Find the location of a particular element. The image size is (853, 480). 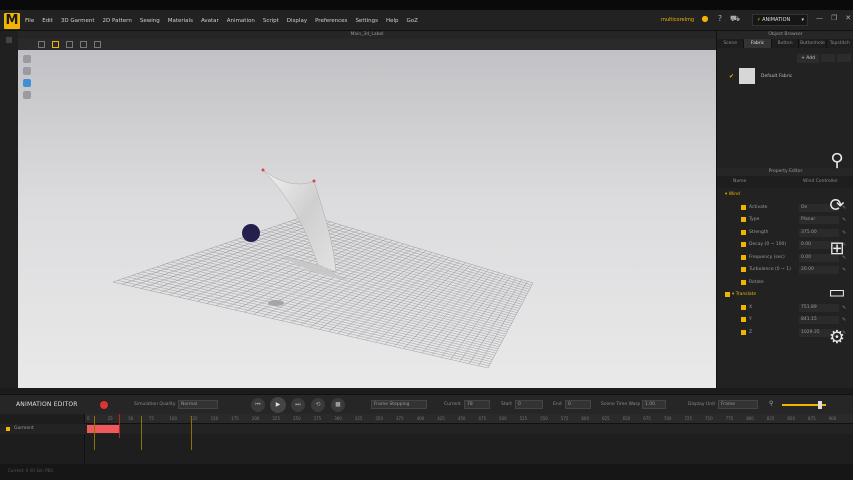

stop-button: ■ is located at coordinates (338, 405).